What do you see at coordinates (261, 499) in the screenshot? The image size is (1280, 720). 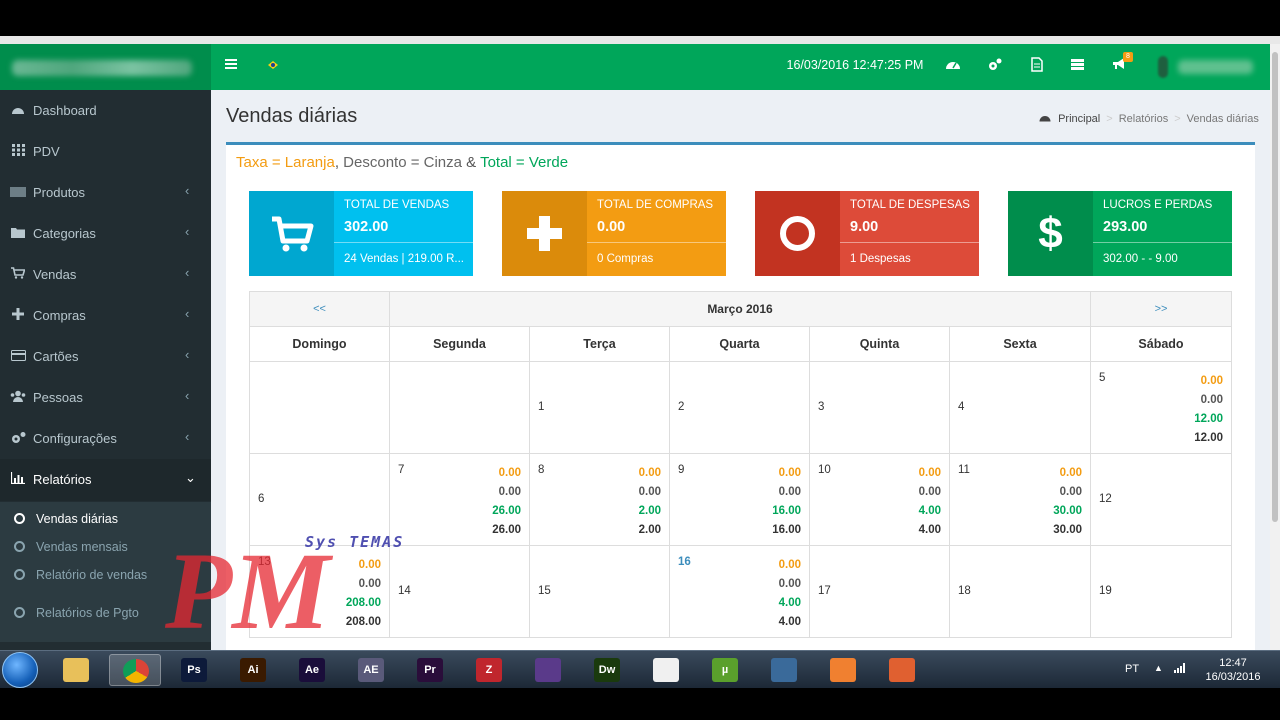 I see `day-number: 6` at bounding box center [261, 499].